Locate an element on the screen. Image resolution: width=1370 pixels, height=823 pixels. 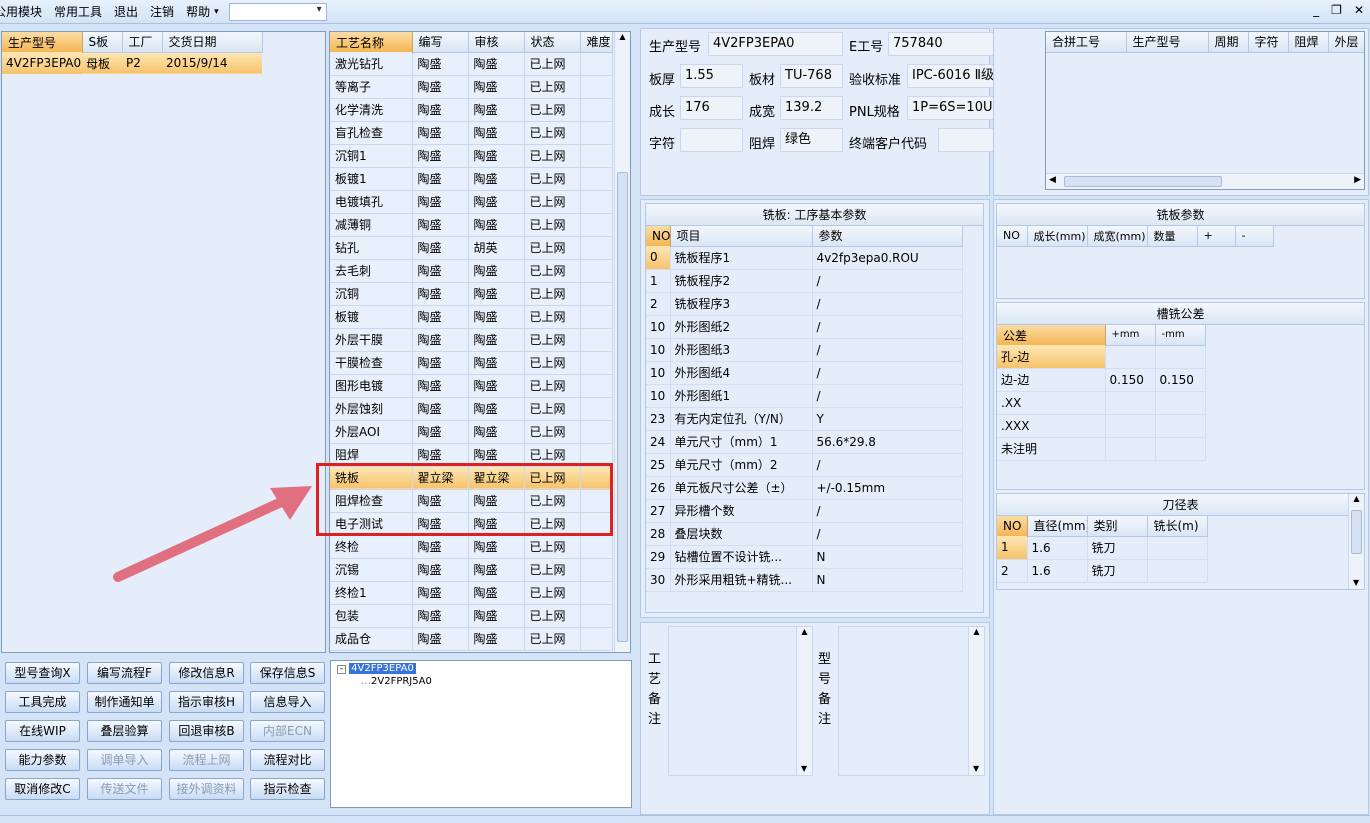
table-row: 23 有无内定位孔（Y/N） Y is located at coordinates (804, 419).